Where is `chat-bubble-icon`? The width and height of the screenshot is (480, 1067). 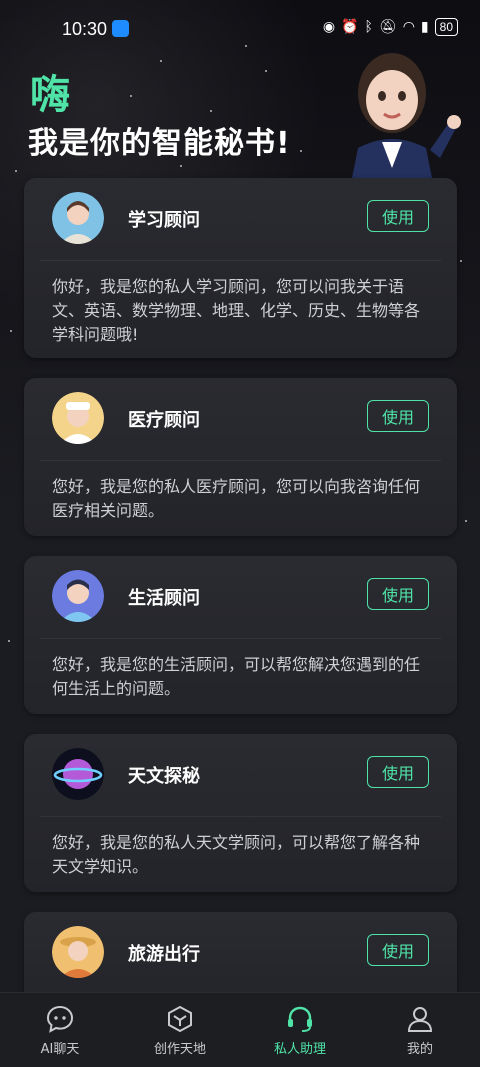 chat-bubble-icon is located at coordinates (60, 1019).